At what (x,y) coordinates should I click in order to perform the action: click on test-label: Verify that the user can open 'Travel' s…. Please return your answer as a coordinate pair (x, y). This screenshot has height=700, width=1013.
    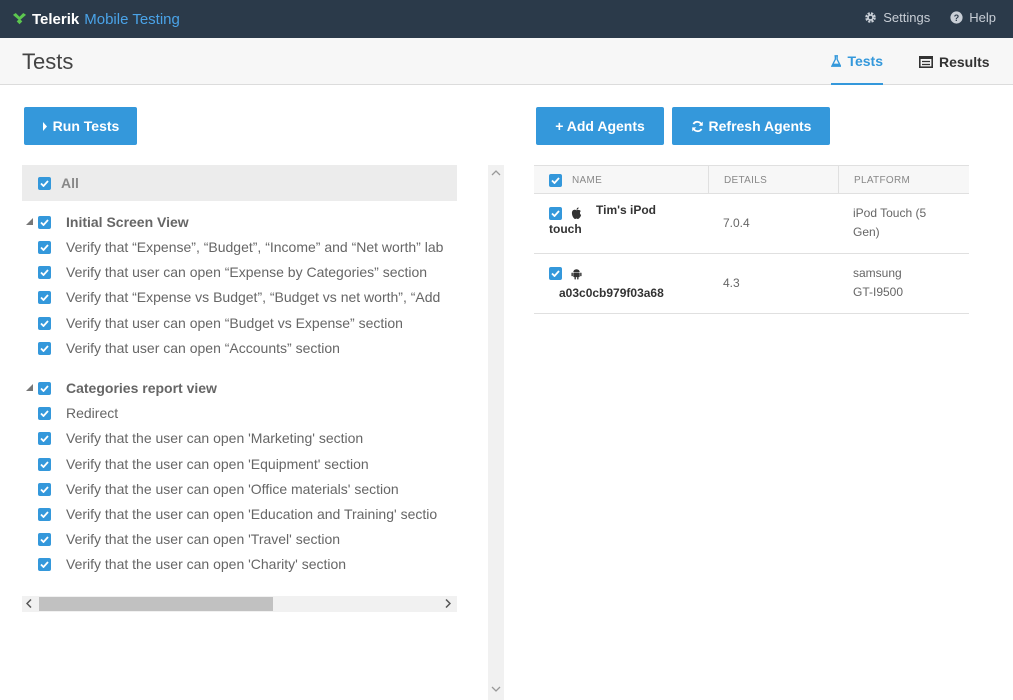
    Looking at the image, I should click on (203, 539).